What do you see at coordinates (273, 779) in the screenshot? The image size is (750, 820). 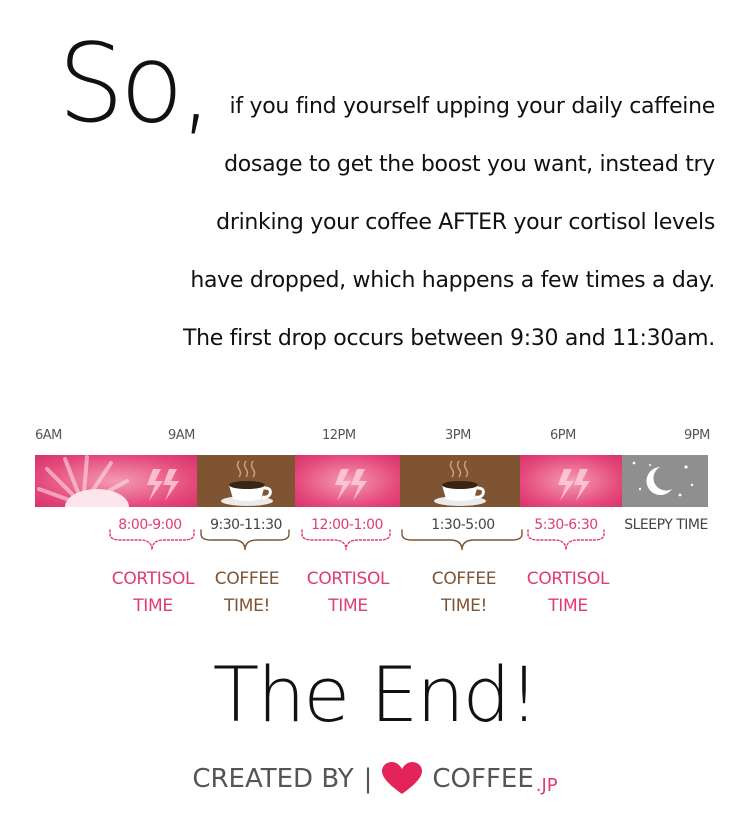 I see `created-by-text: CREATED BY` at bounding box center [273, 779].